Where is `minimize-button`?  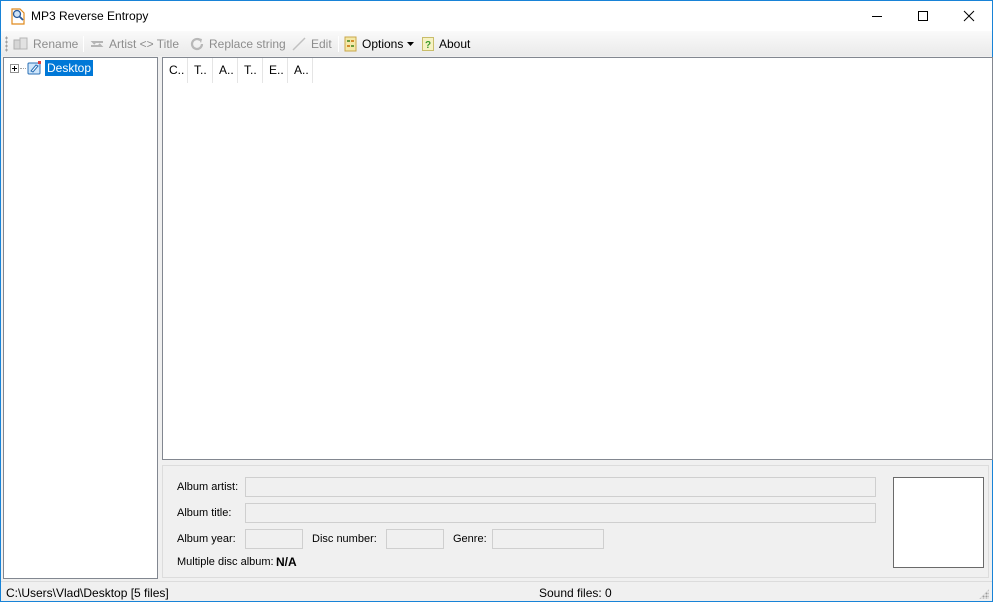
minimize-button is located at coordinates (877, 16).